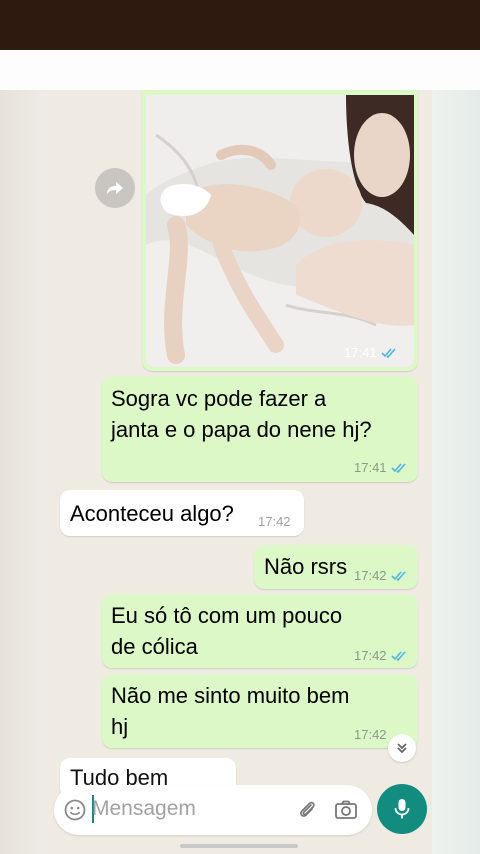 This screenshot has width=480, height=854. What do you see at coordinates (227, 631) in the screenshot?
I see `message-text: Eu só tô com um pouco de cólica` at bounding box center [227, 631].